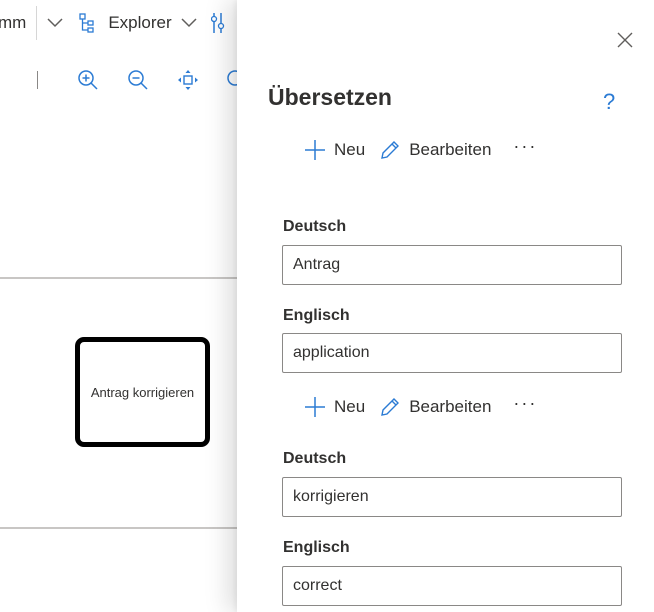 Image resolution: width=654 pixels, height=612 pixels. What do you see at coordinates (55, 23) in the screenshot?
I see `chevron-down-icon` at bounding box center [55, 23].